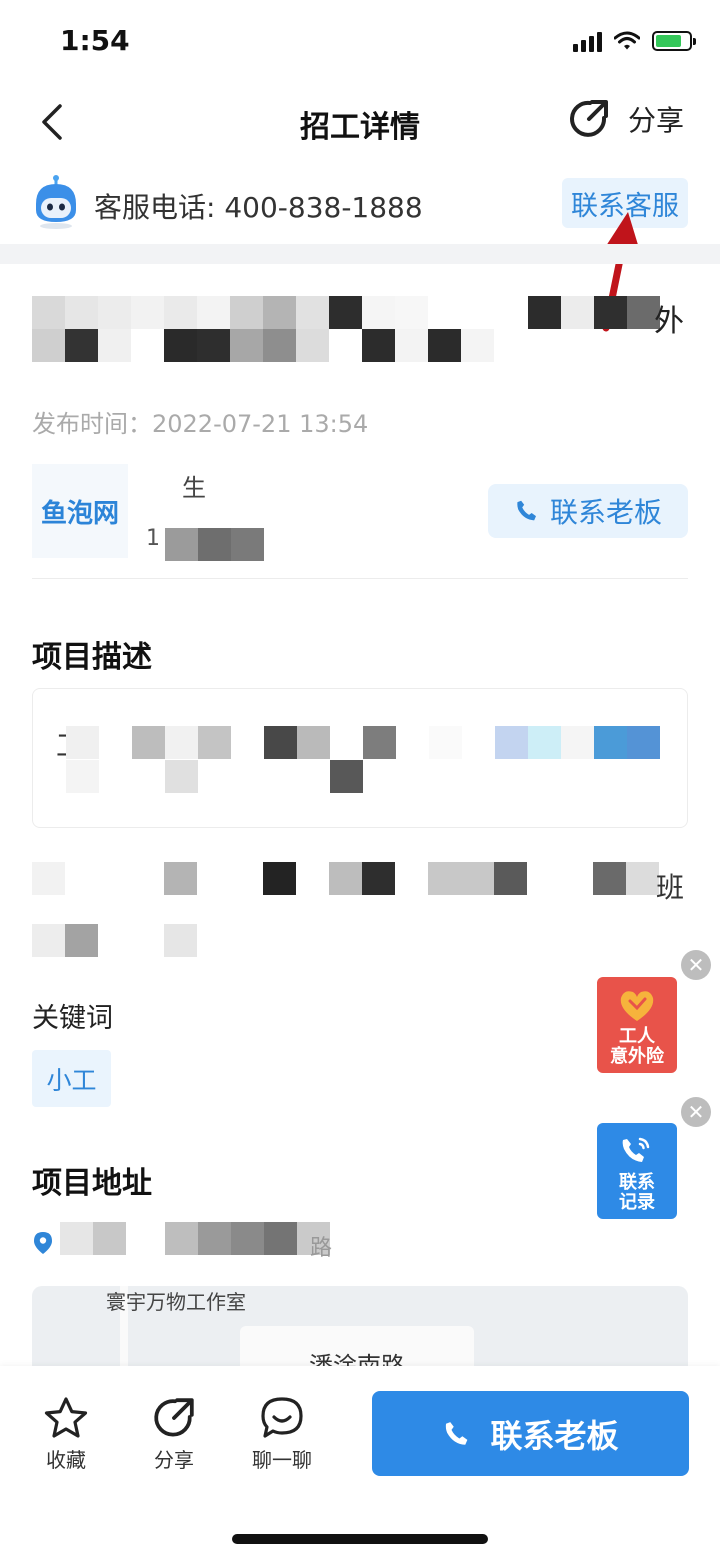  I want to click on contact-boss-cta-label: 联系老板, so click(554, 1435).